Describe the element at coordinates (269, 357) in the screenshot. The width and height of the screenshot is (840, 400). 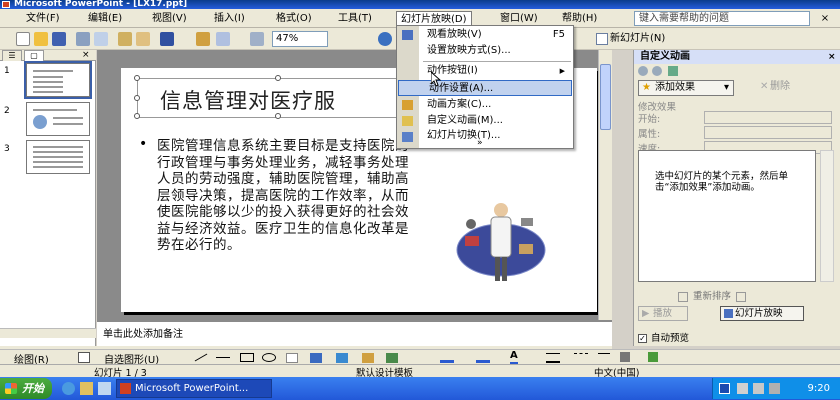
I see `oval-icon` at that location.